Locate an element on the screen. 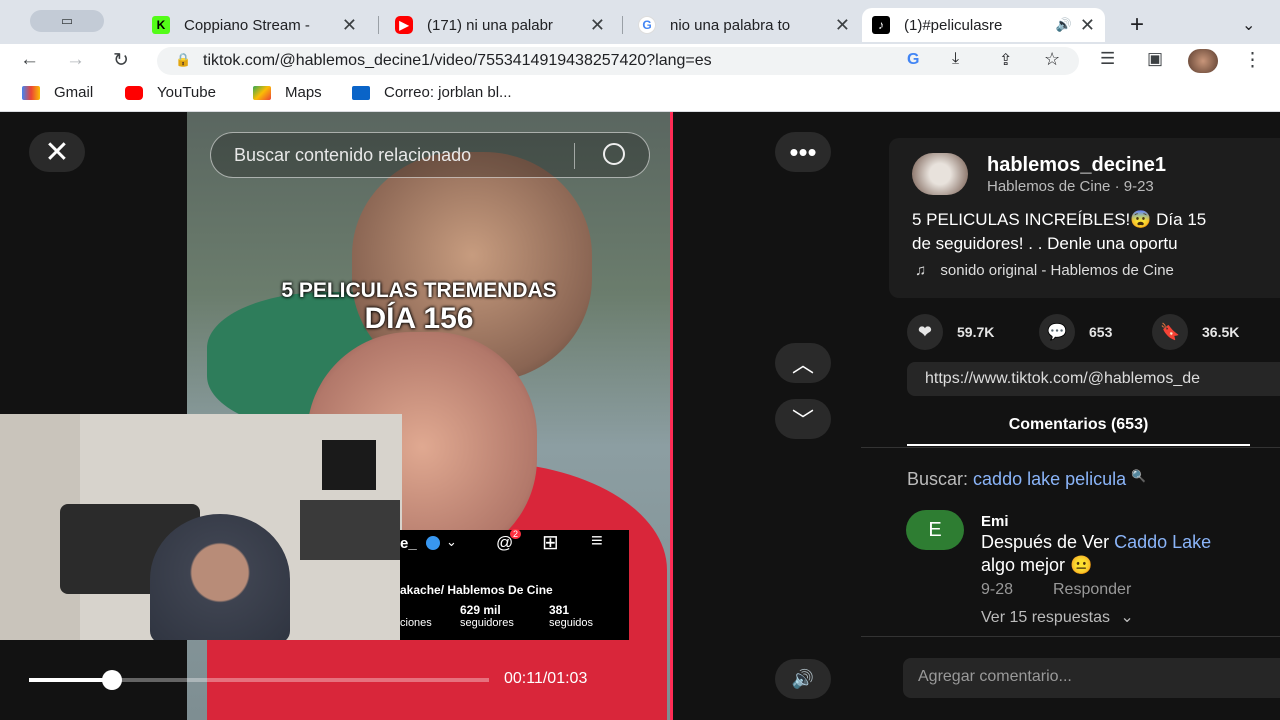 This screenshot has width=1280, height=720. save-button: 🔖 36.5K is located at coordinates (1195, 332).